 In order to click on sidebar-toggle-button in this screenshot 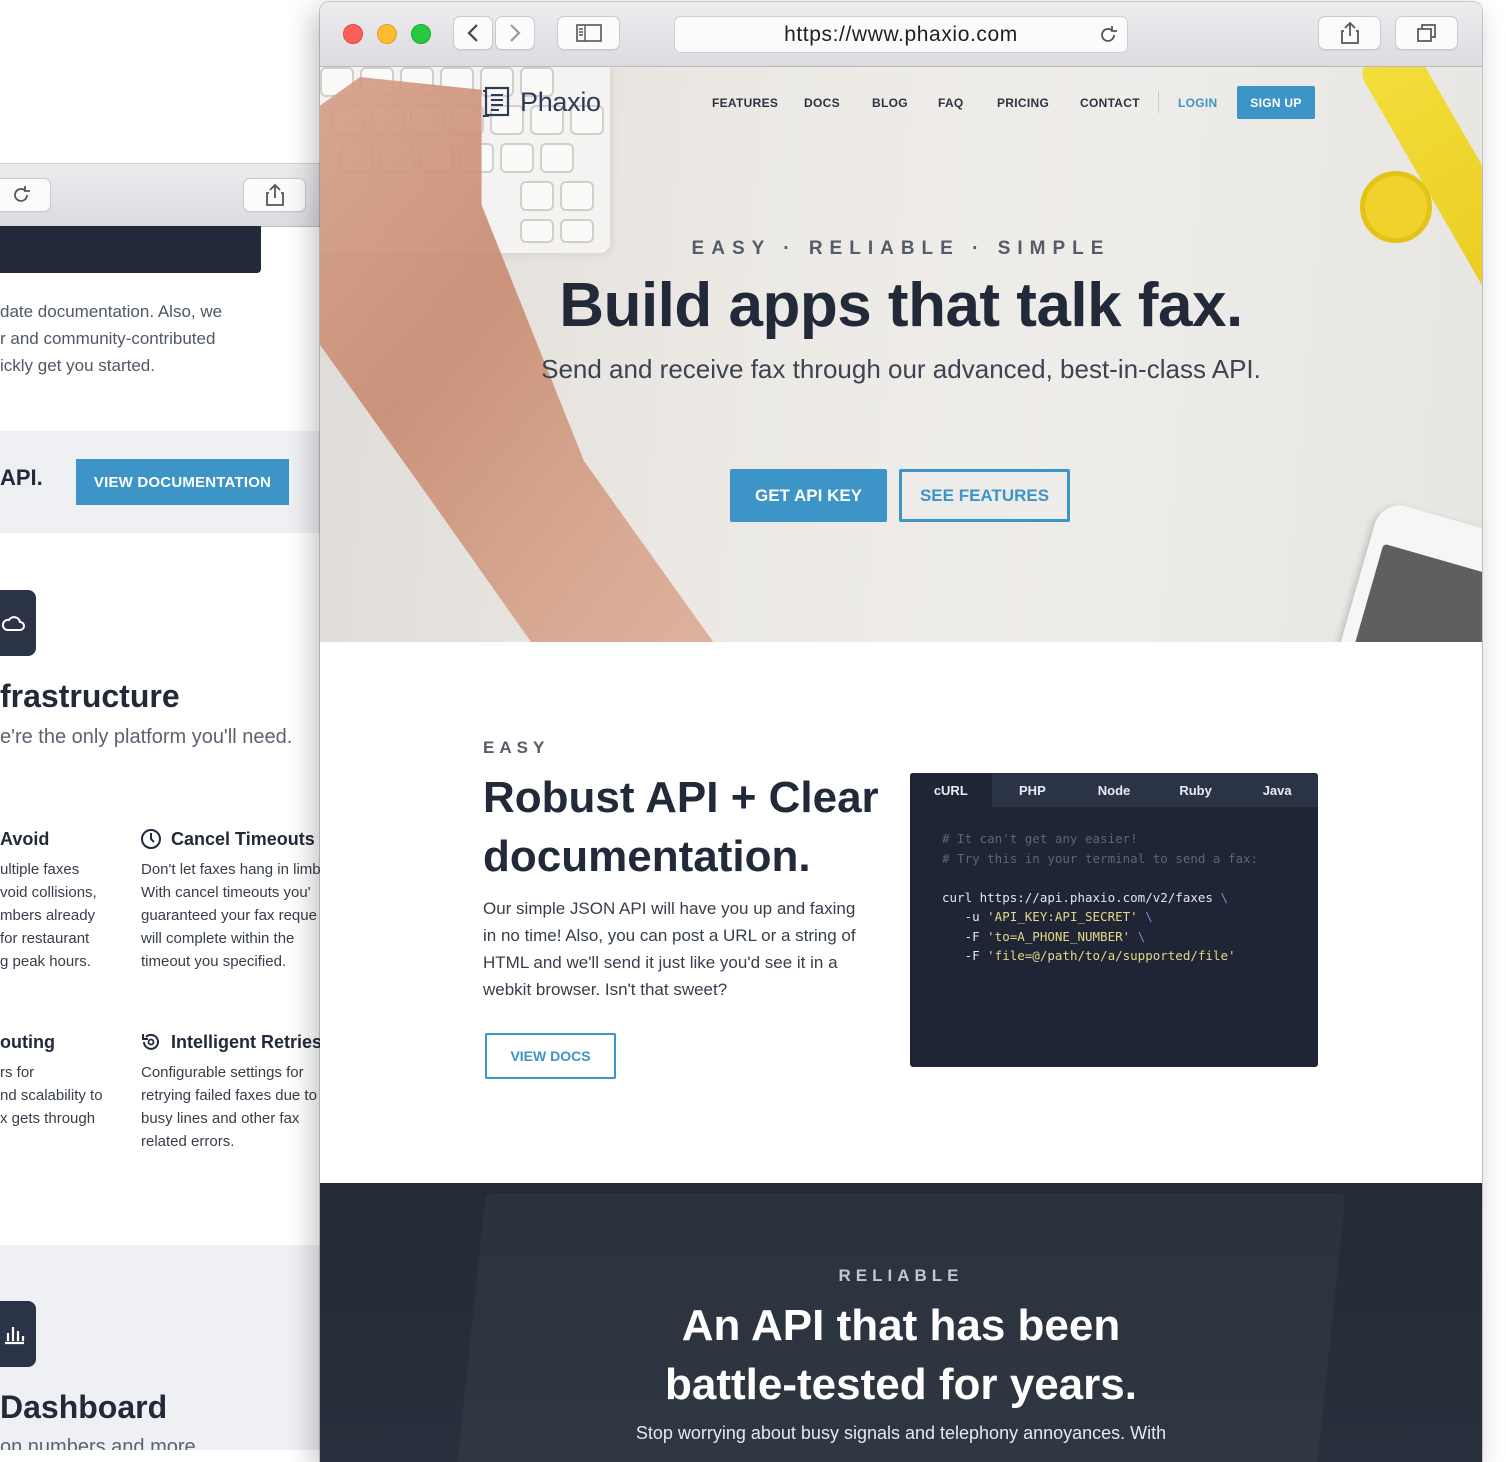, I will do `click(588, 33)`.